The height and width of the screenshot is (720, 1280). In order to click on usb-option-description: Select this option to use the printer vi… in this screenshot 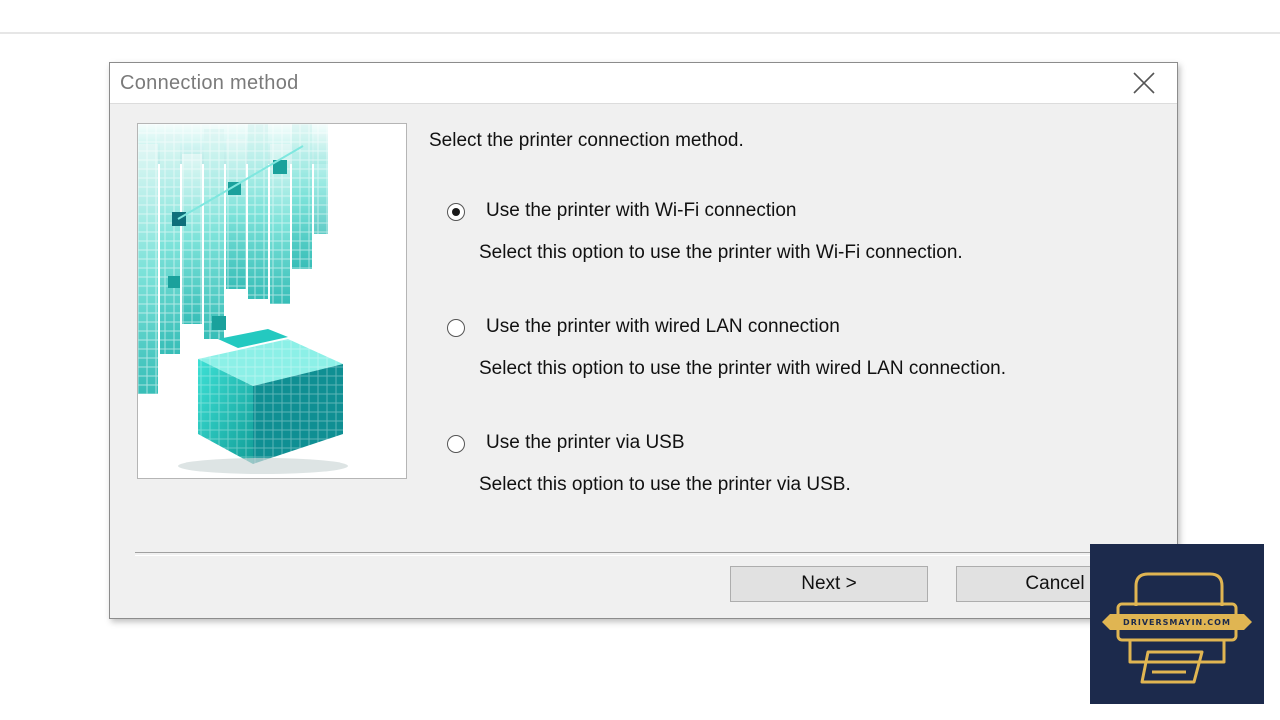, I will do `click(665, 484)`.